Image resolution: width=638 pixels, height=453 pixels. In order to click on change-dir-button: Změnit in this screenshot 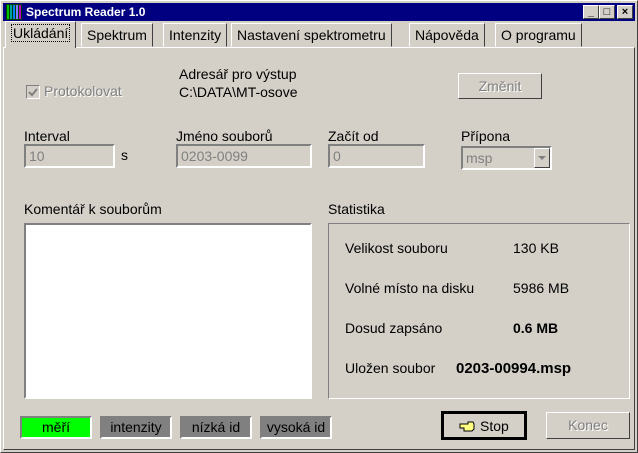, I will do `click(500, 86)`.